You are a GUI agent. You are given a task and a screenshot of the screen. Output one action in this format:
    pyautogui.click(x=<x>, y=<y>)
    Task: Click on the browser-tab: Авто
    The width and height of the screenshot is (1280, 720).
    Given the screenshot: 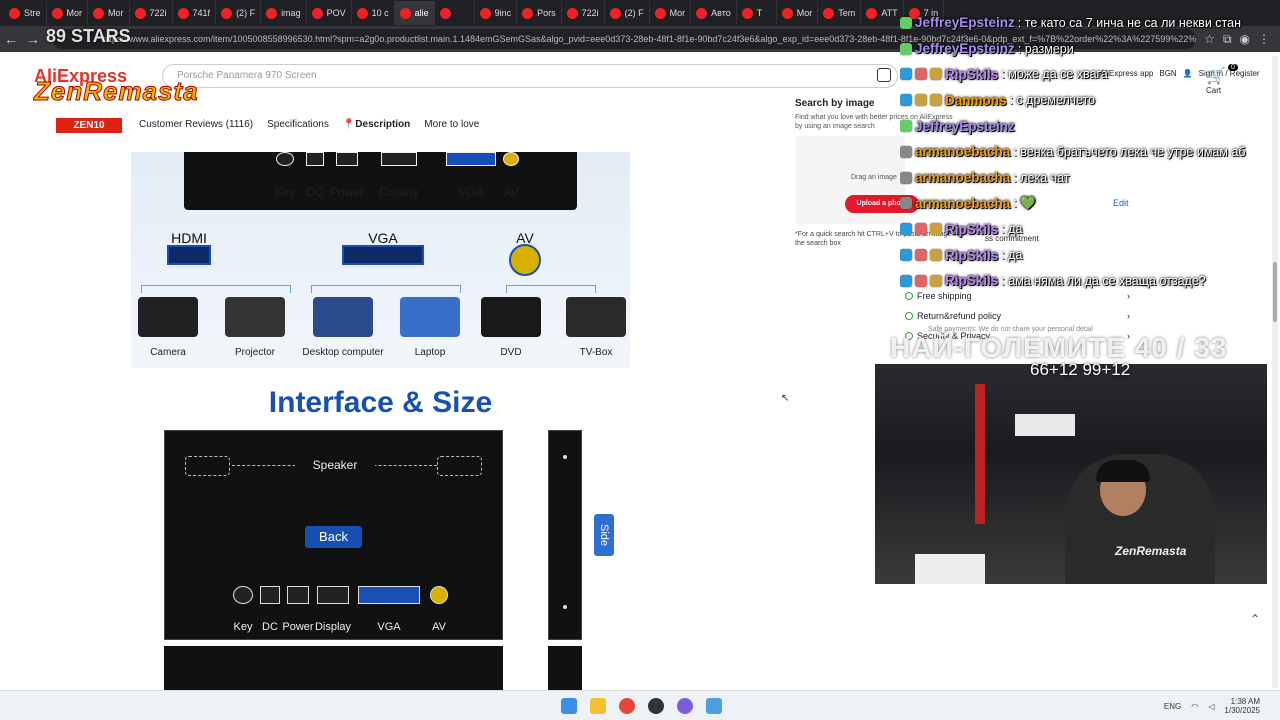 What is the action you would take?
    pyautogui.click(x=714, y=13)
    